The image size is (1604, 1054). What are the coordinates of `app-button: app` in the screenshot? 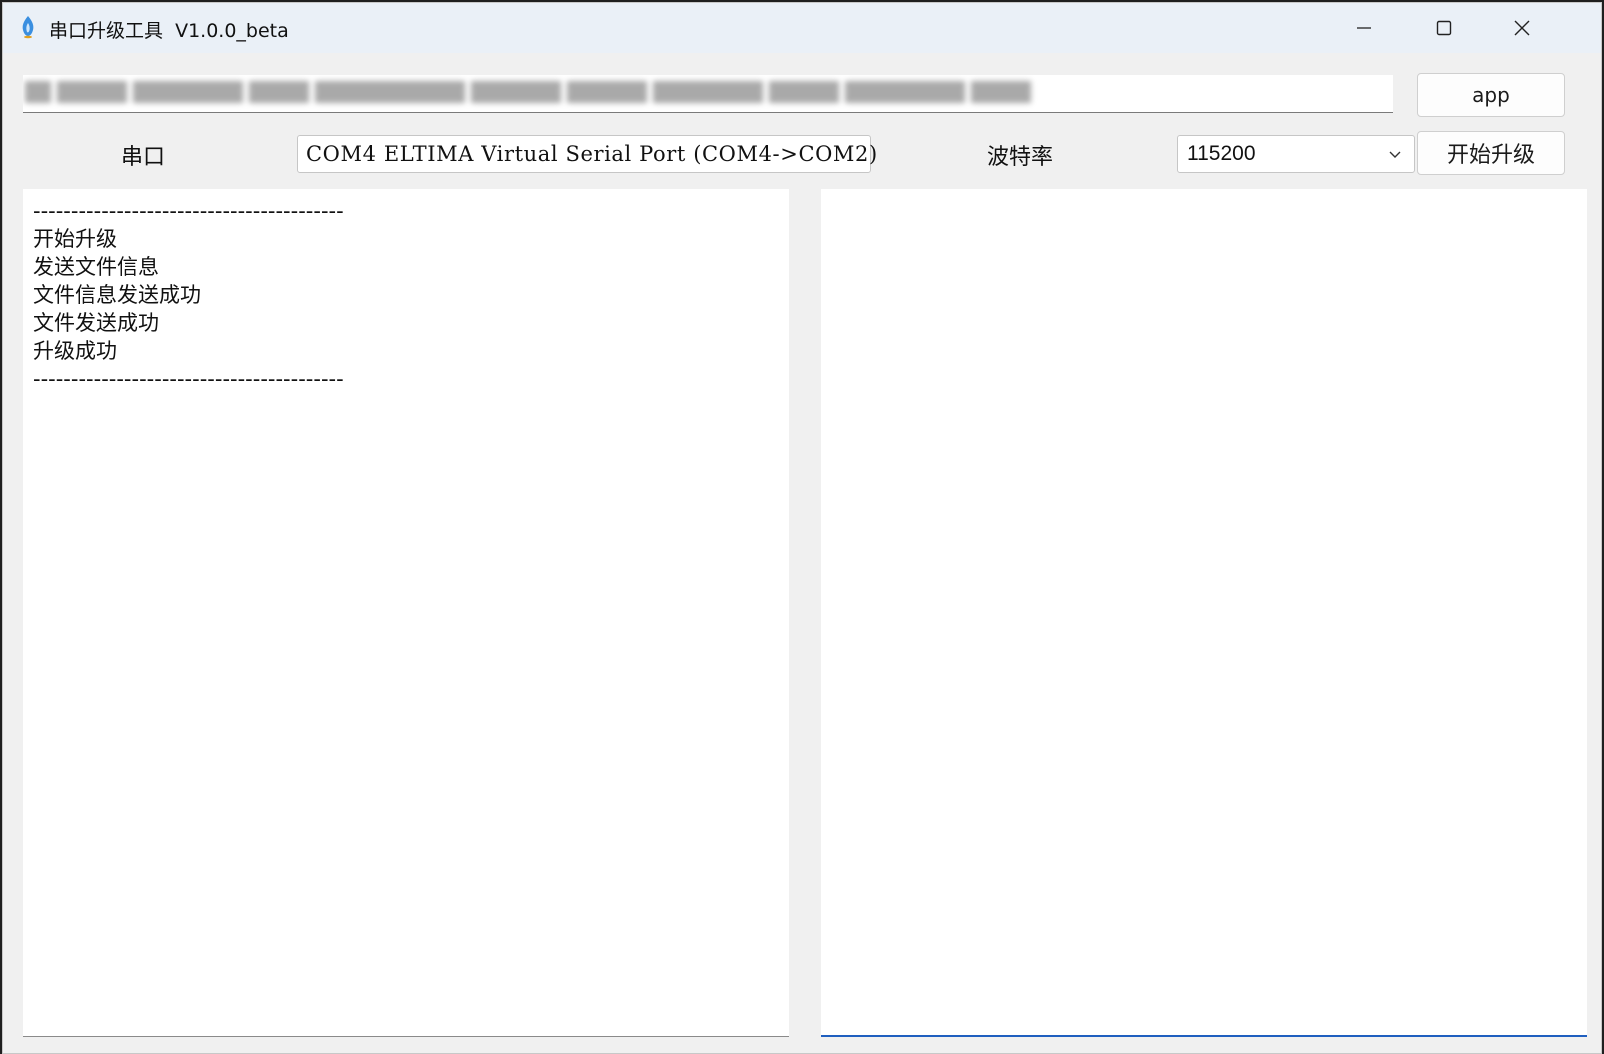 It's located at (1491, 95).